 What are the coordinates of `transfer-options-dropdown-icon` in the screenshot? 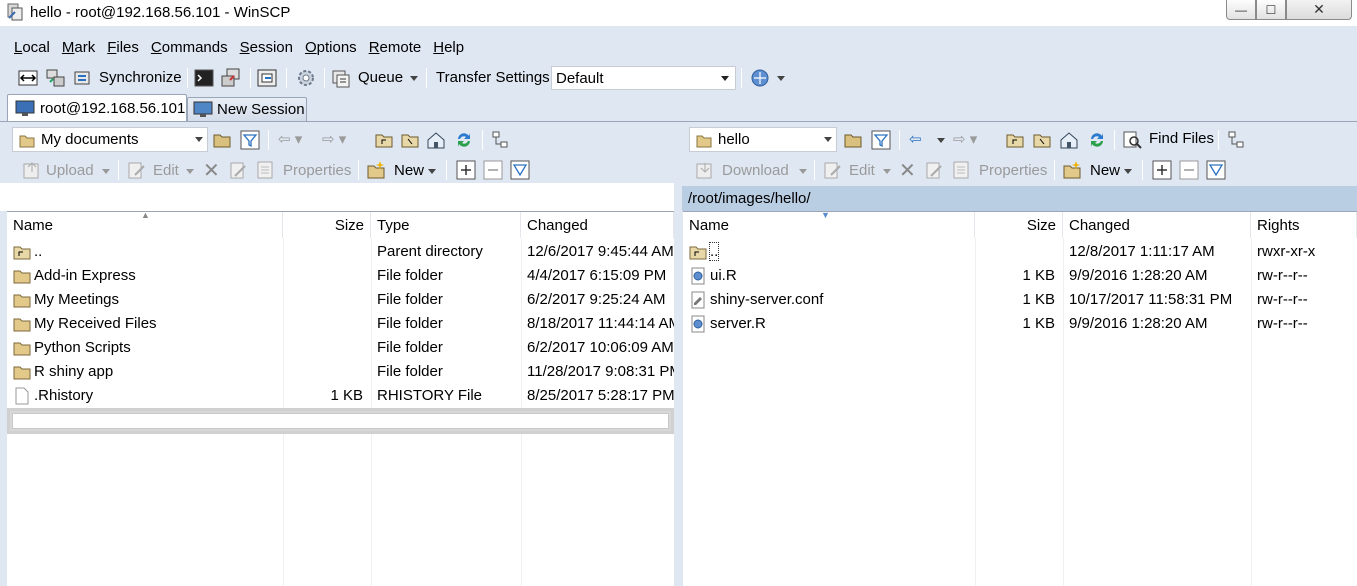 It's located at (781, 78).